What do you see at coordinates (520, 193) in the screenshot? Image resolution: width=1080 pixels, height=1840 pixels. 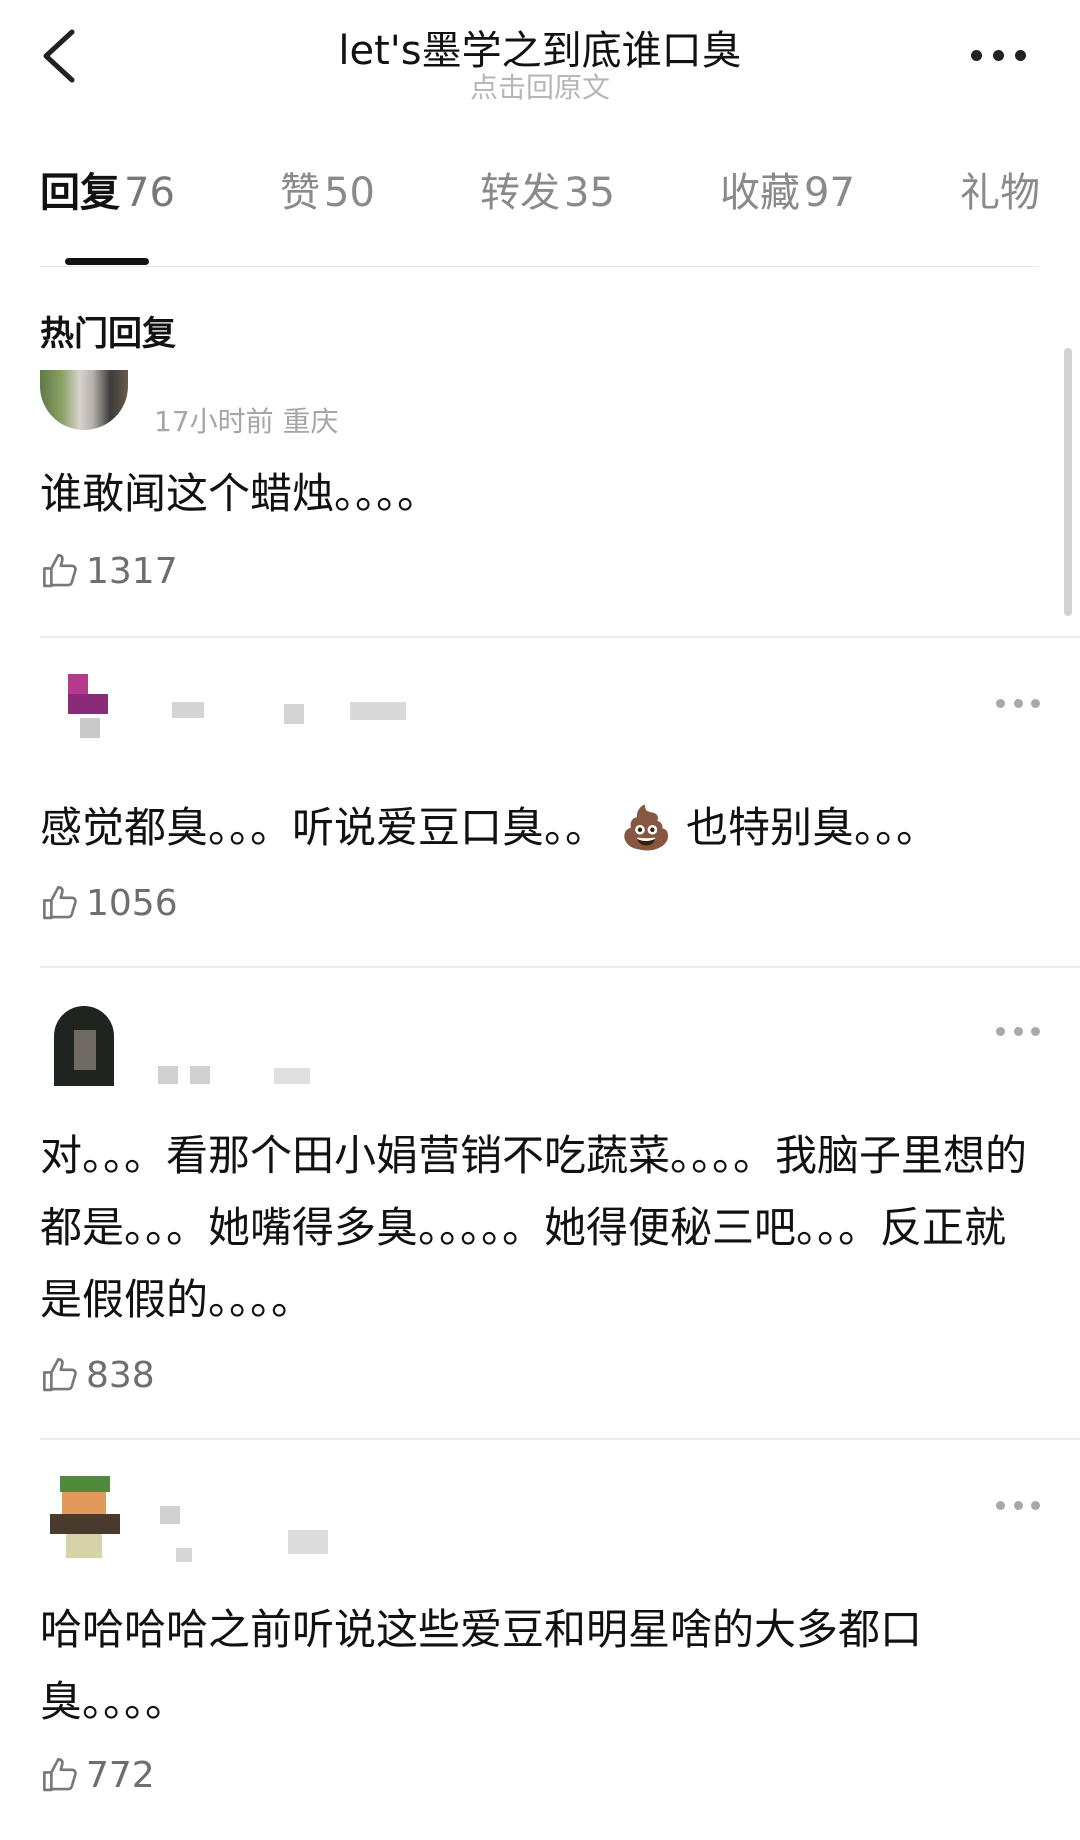 I see `tab-label: 转发` at bounding box center [520, 193].